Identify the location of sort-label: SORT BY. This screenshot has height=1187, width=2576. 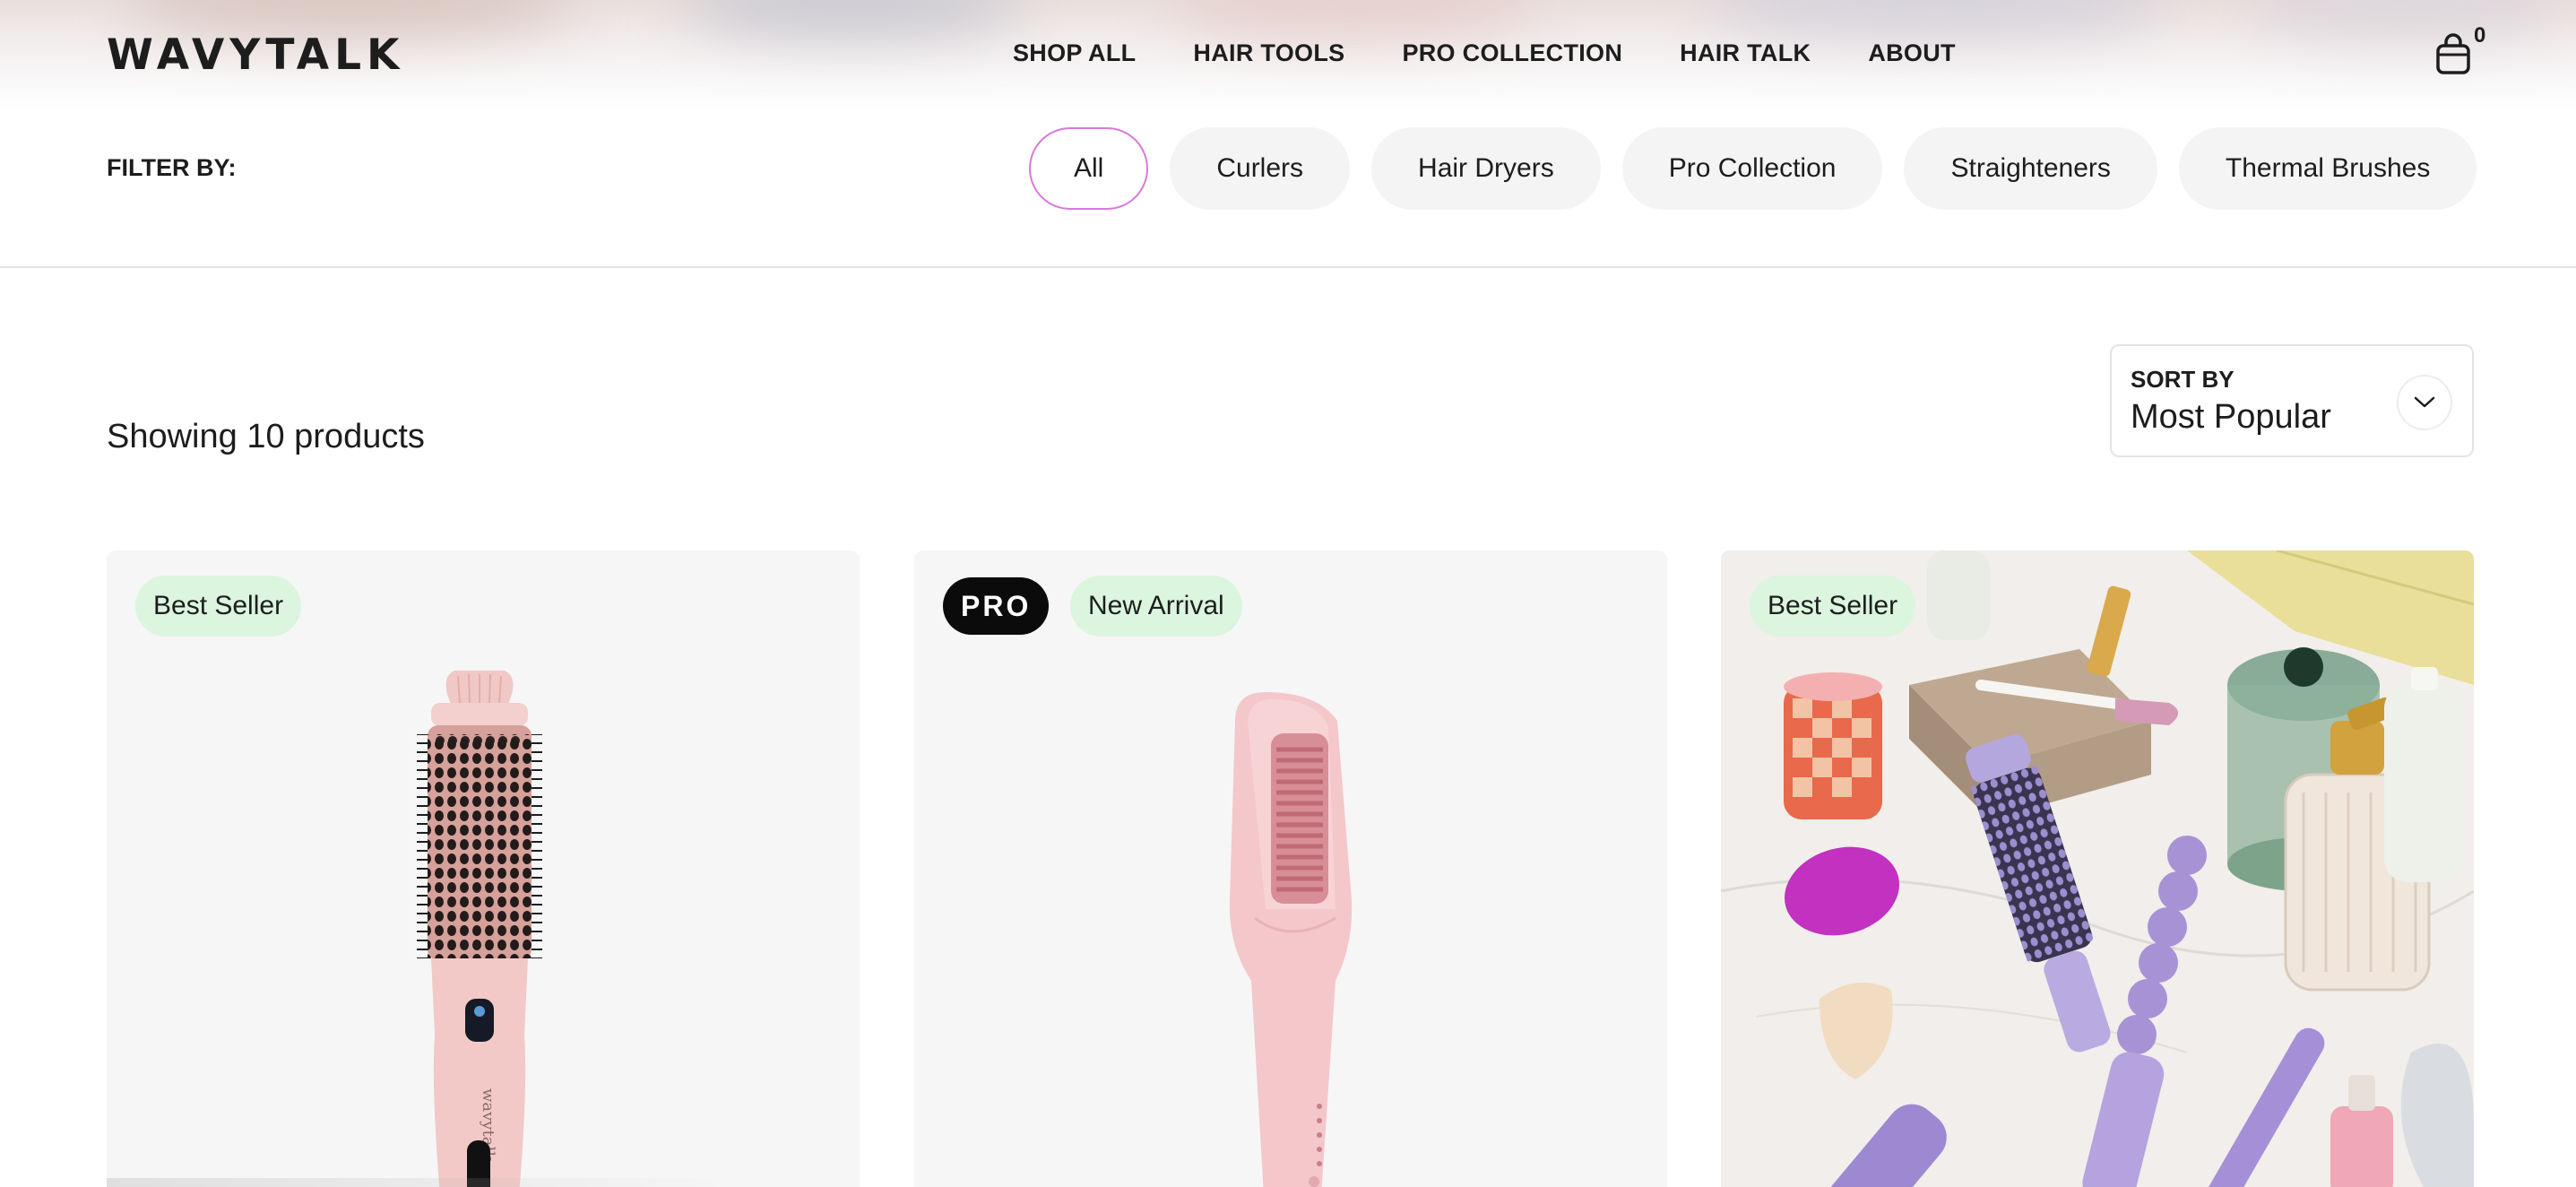
(2183, 379).